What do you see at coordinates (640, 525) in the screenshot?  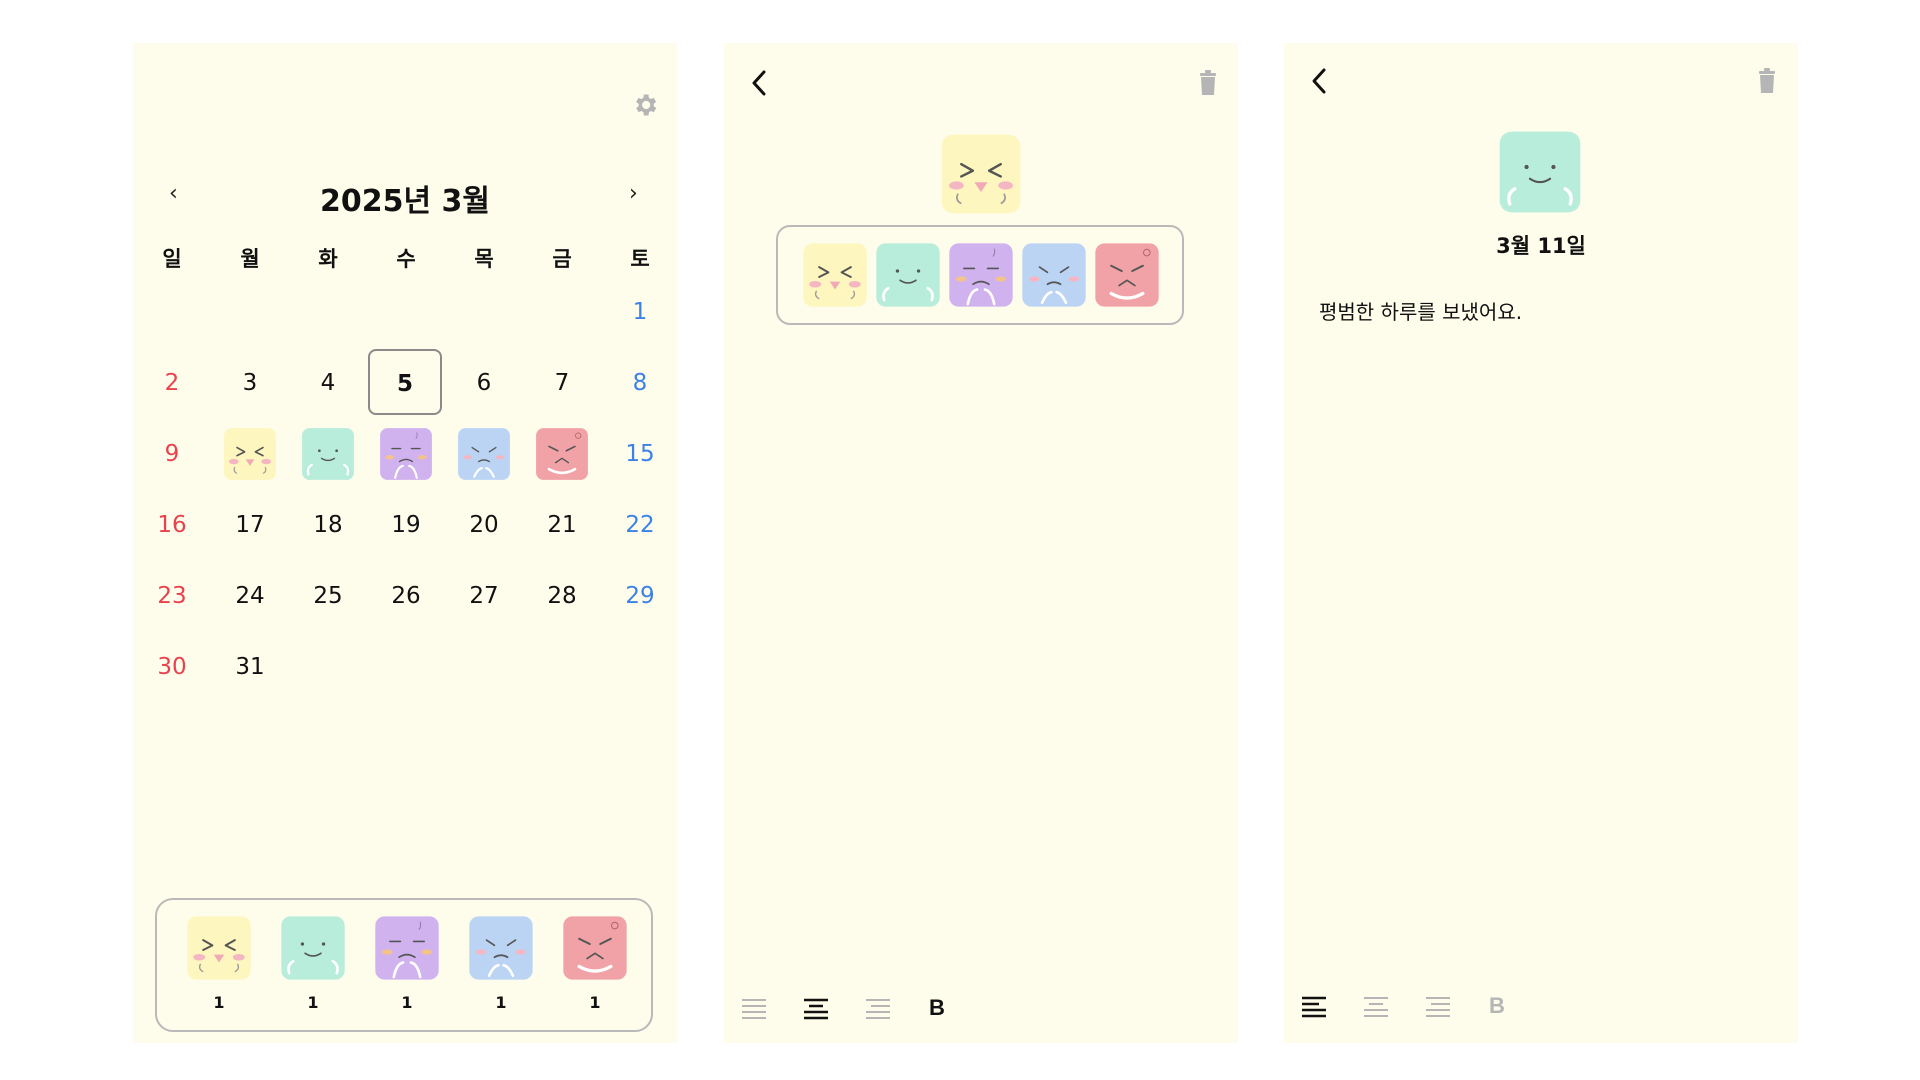 I see `calendar-day: 22` at bounding box center [640, 525].